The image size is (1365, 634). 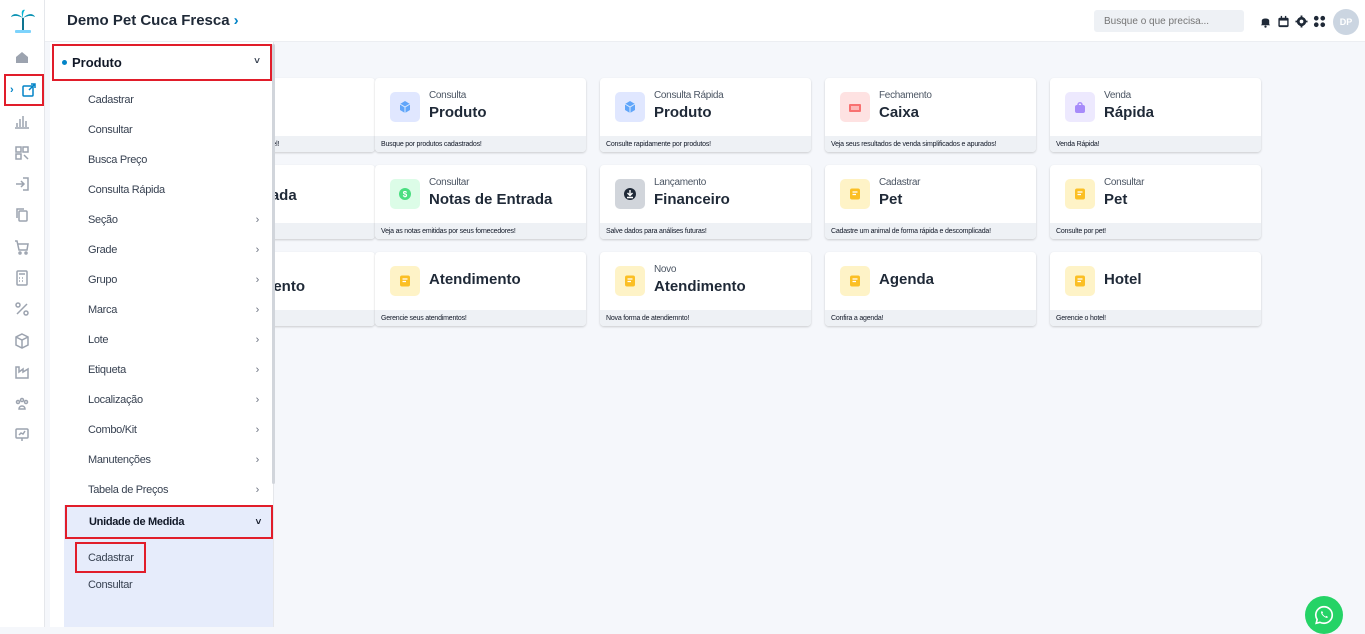 I want to click on submenu-item-label: Seção, so click(x=103, y=220).